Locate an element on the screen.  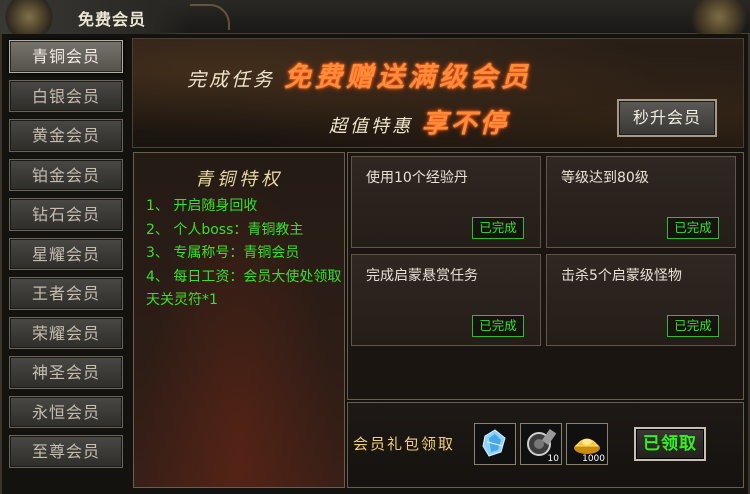
banner-line2-prefix: 超值特惠 is located at coordinates (371, 126).